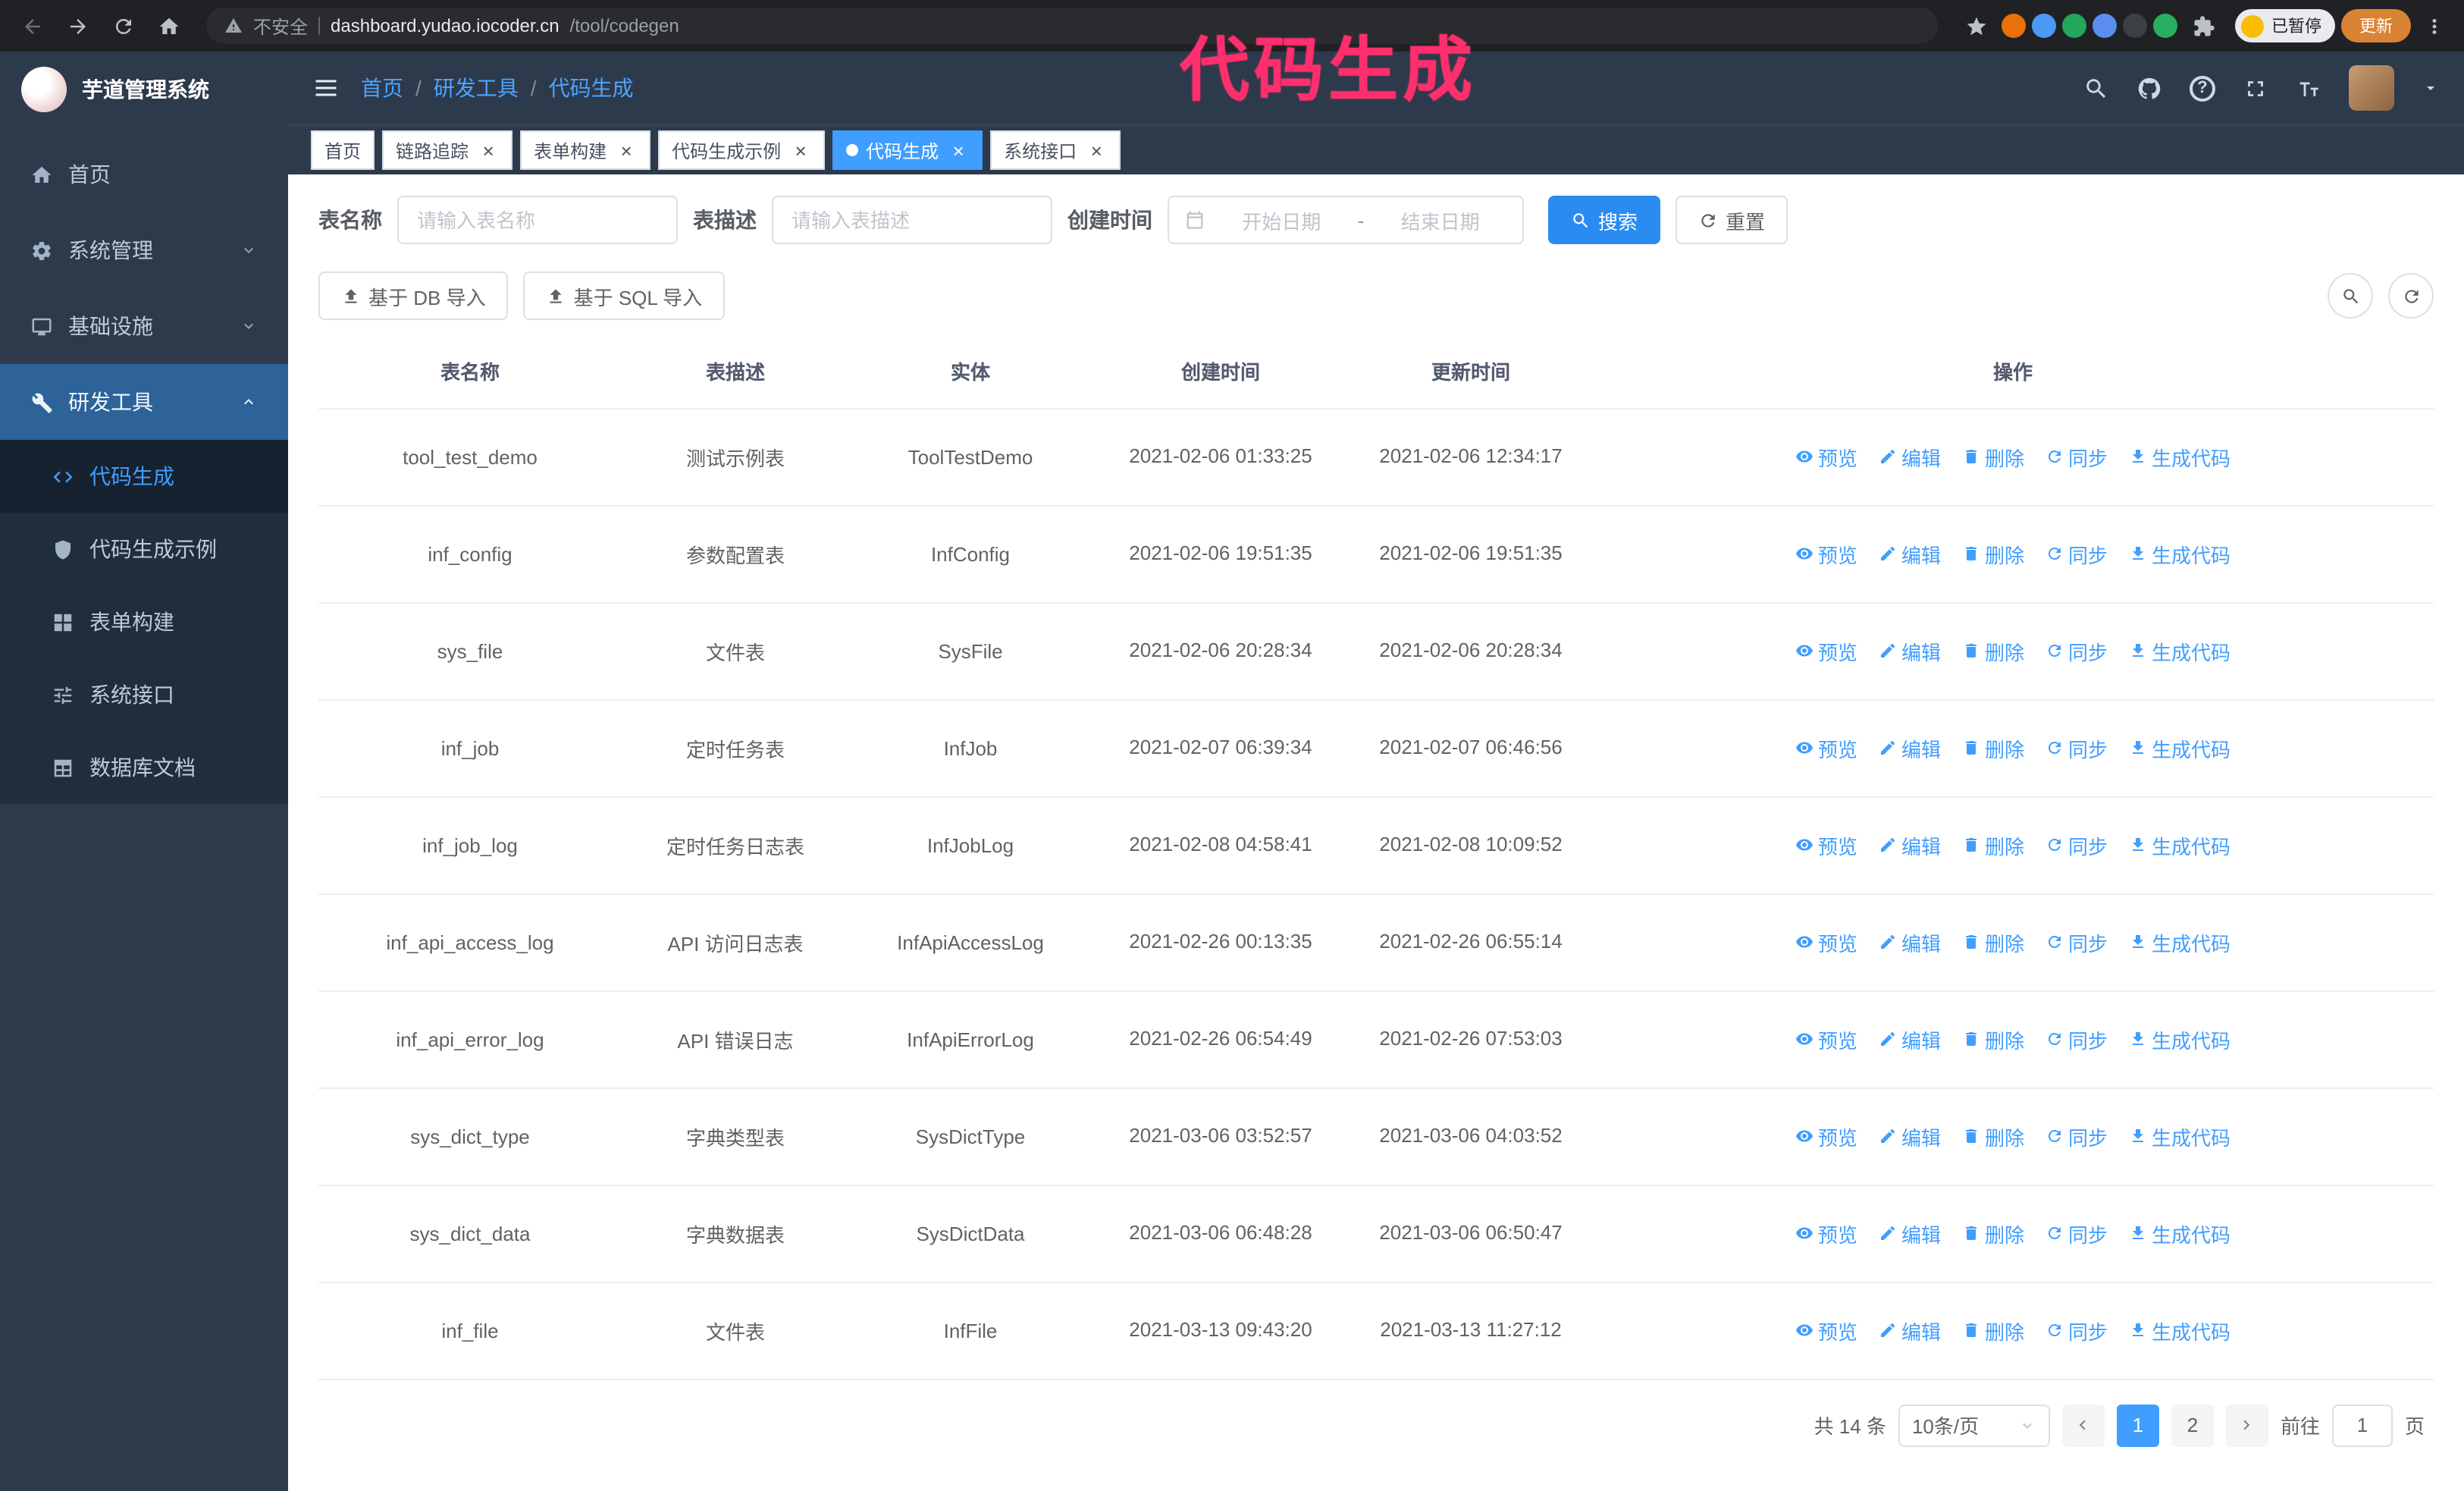 The width and height of the screenshot is (2464, 1491). Describe the element at coordinates (2411, 296) in the screenshot. I see `refresh-table-button` at that location.